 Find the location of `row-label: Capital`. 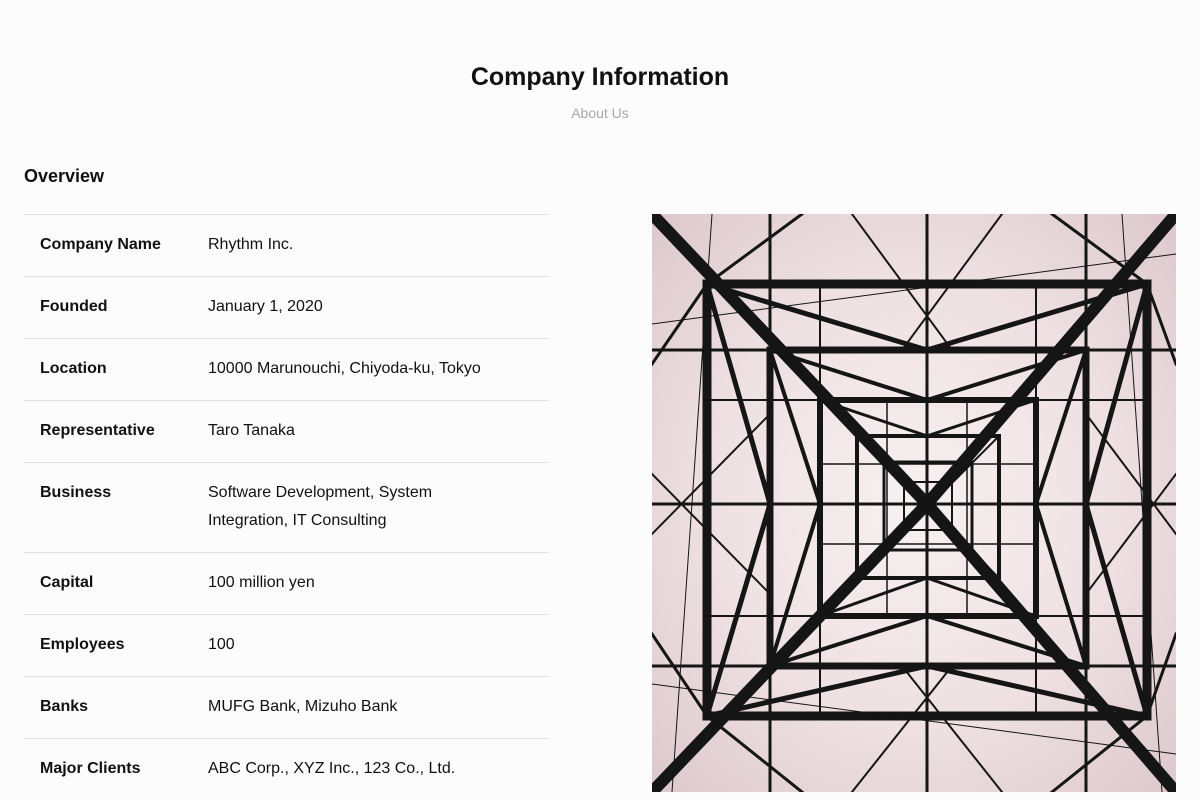

row-label: Capital is located at coordinates (67, 582).